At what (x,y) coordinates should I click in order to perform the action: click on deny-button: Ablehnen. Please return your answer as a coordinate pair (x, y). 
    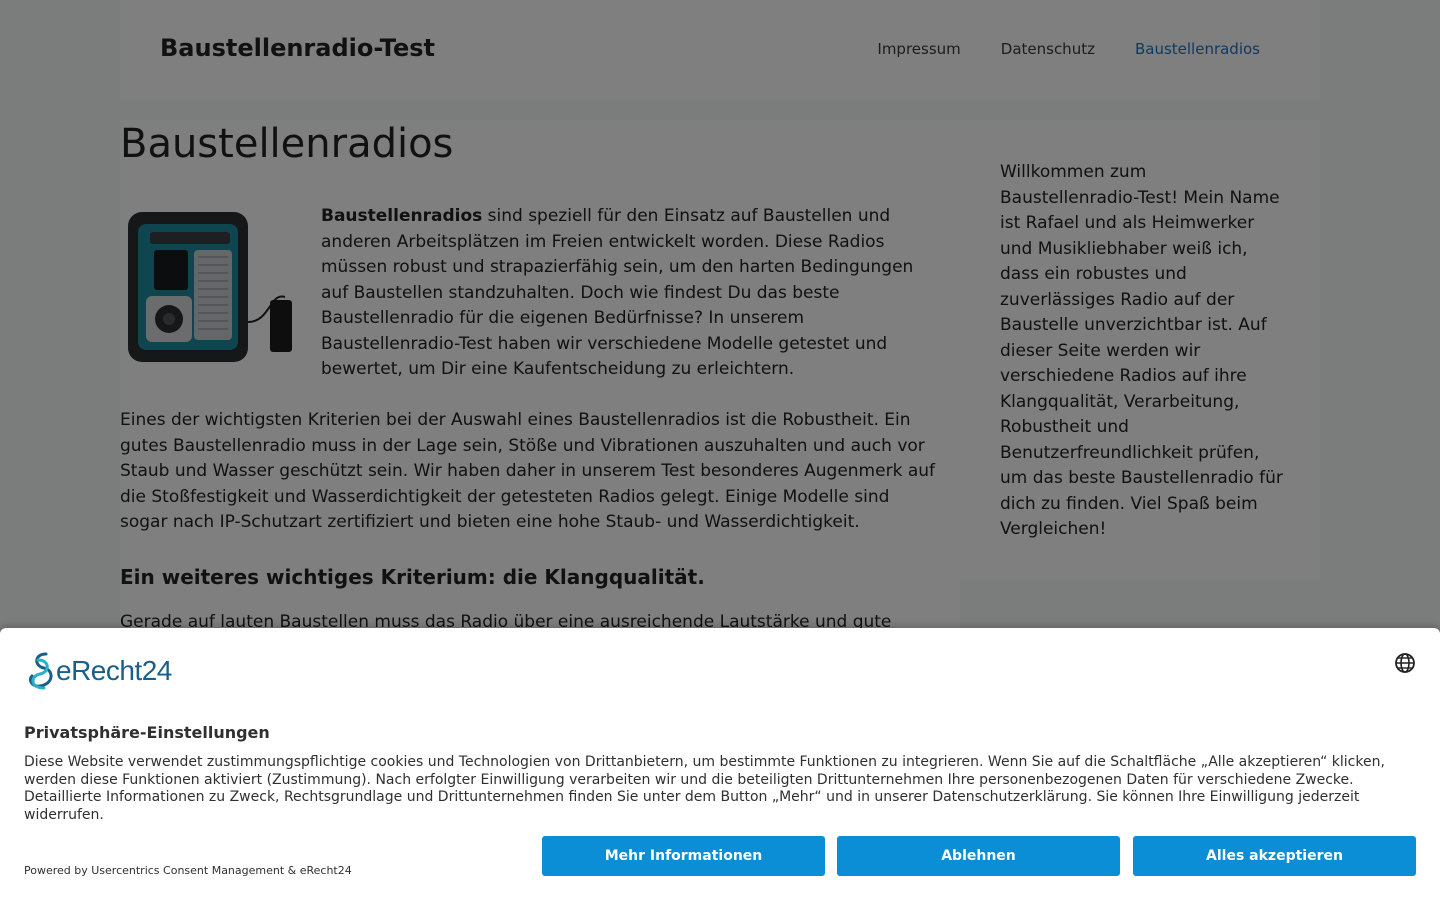
    Looking at the image, I should click on (978, 856).